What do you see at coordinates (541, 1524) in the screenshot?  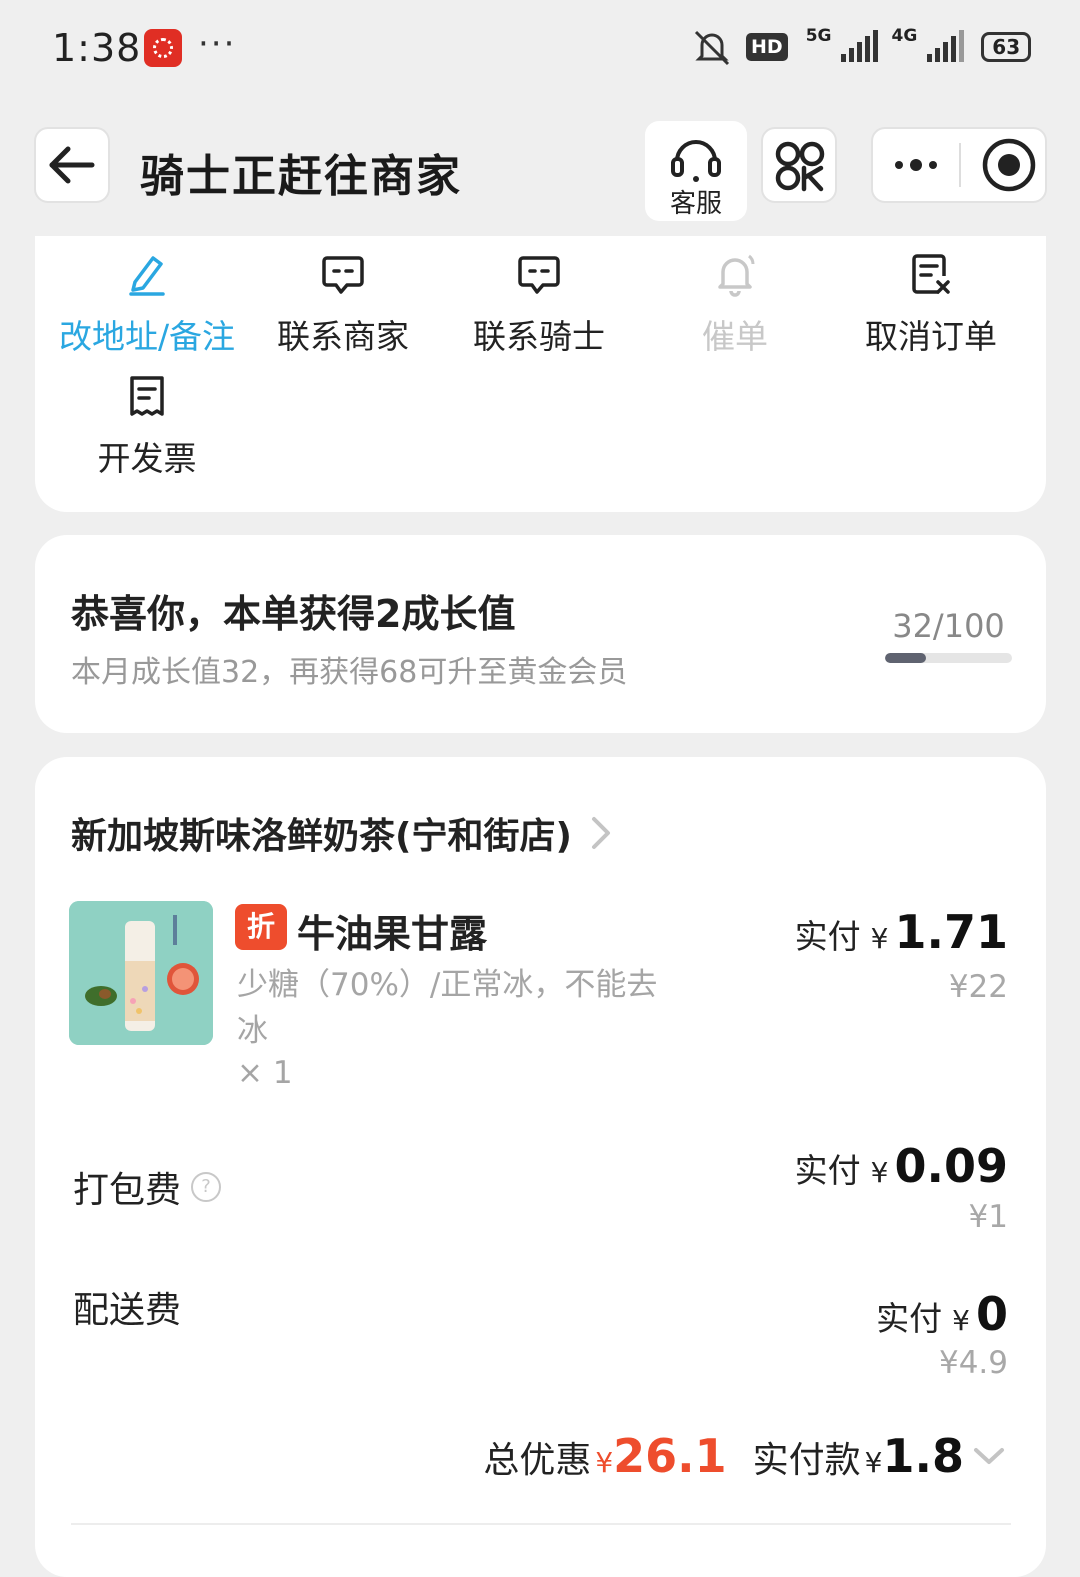 I see `divider` at bounding box center [541, 1524].